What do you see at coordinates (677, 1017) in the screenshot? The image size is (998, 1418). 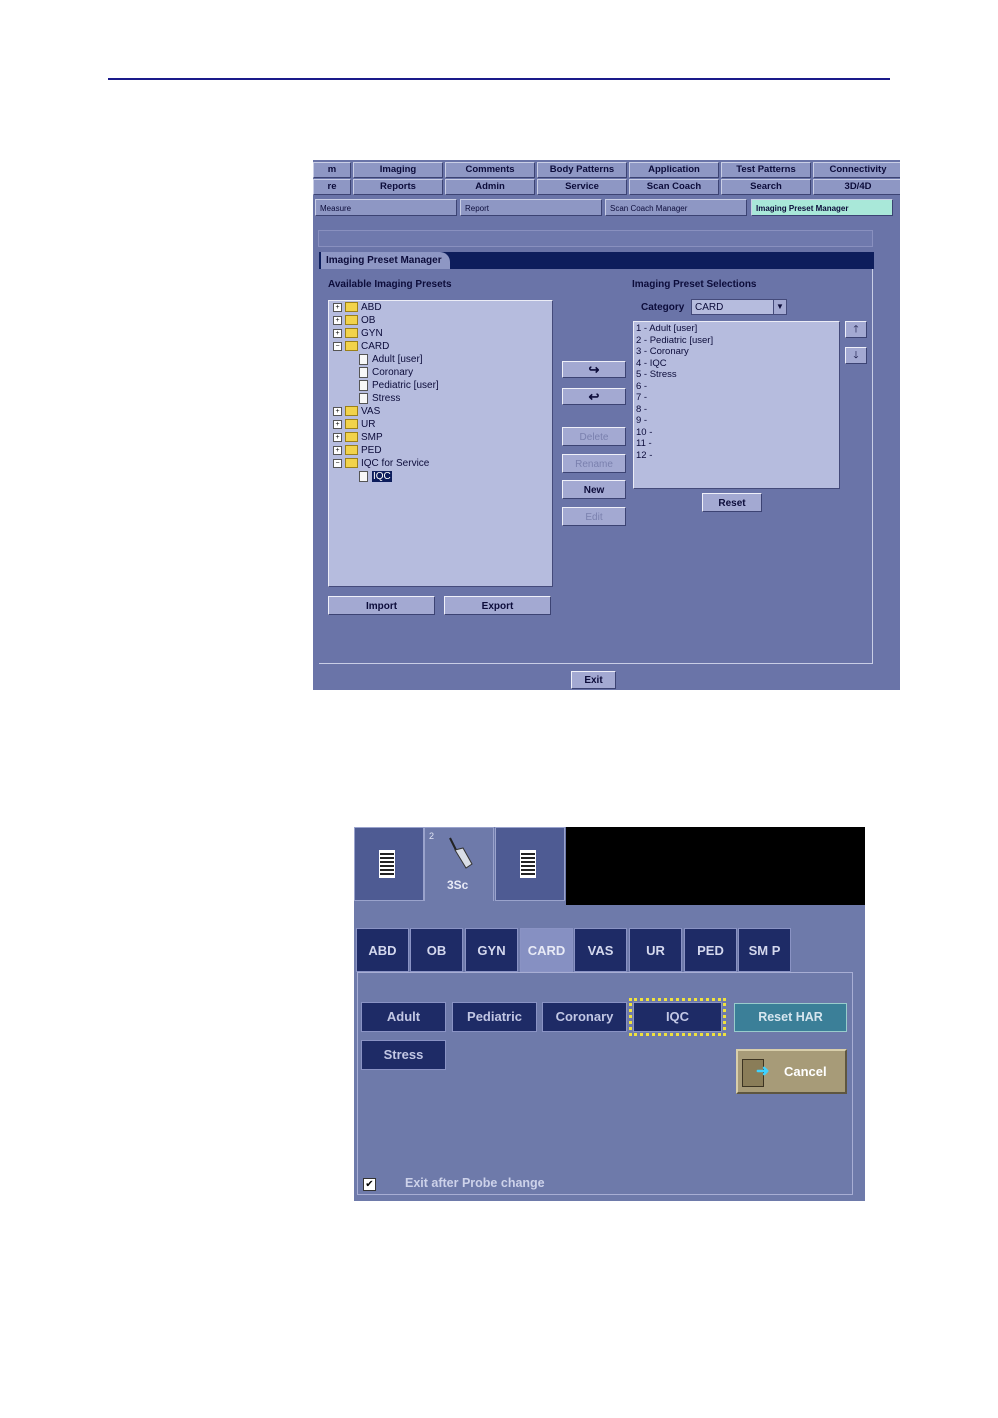 I see `preset-iqc-button: IQC` at bounding box center [677, 1017].